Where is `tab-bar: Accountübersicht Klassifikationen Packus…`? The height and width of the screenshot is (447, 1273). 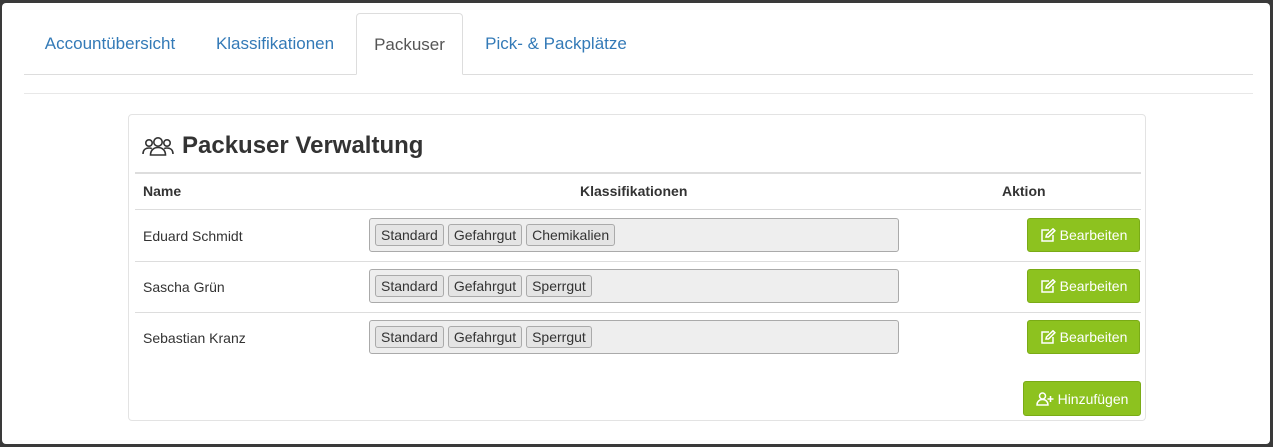
tab-bar: Accountübersicht Klassifikationen Packus… is located at coordinates (638, 44).